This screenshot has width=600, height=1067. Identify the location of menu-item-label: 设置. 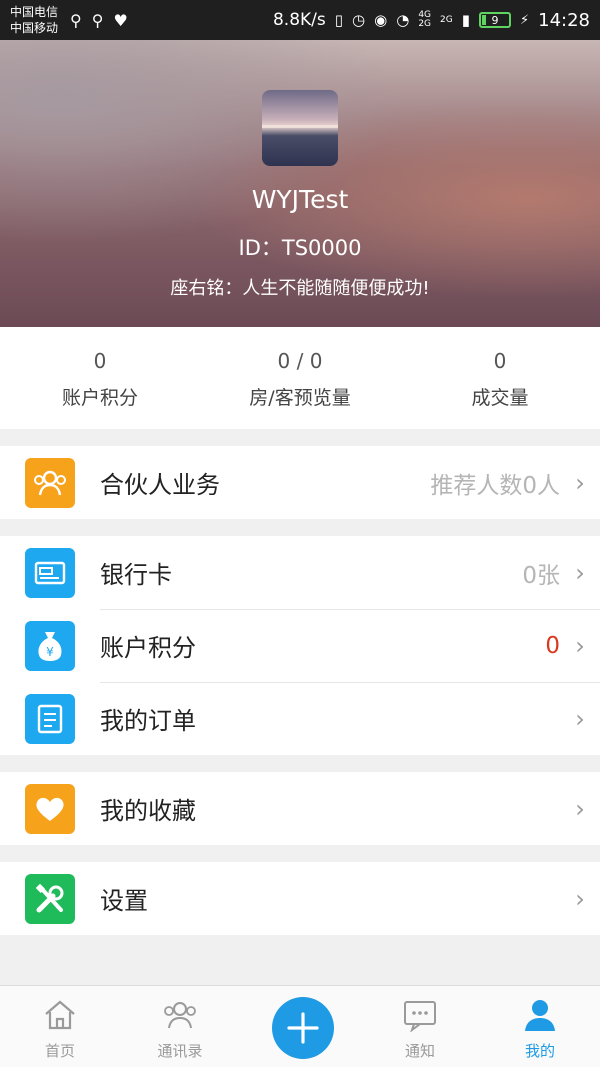
(124, 901).